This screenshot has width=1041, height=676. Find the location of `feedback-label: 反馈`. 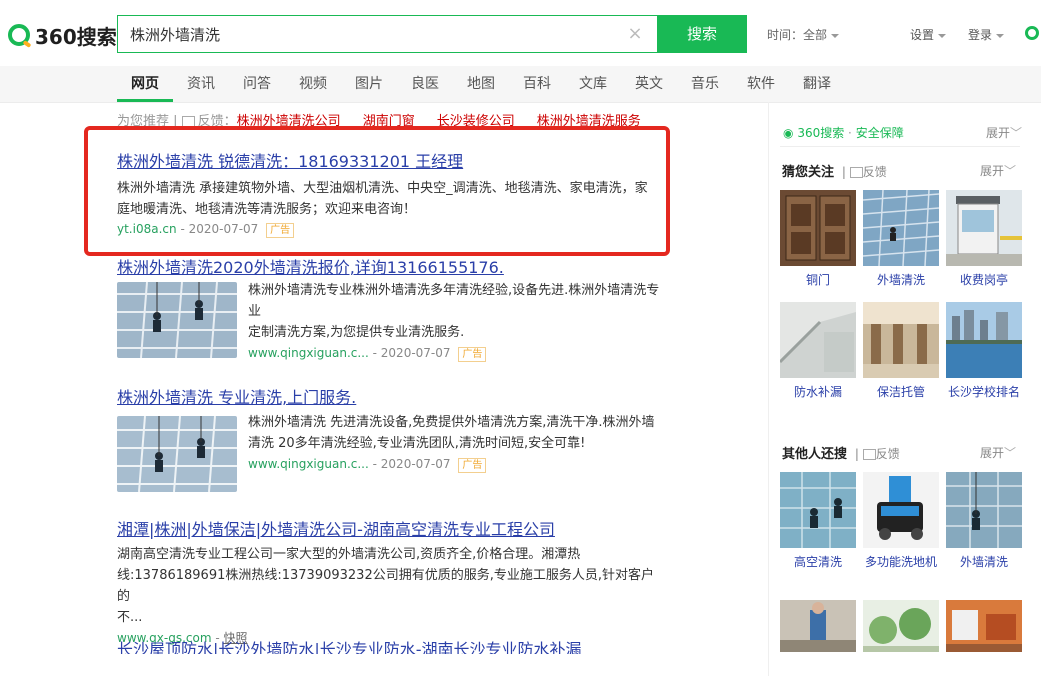

feedback-label: 反馈 is located at coordinates (887, 454).